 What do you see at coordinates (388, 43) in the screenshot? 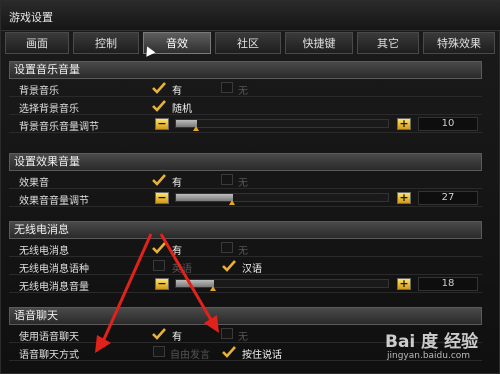
I see `tab-other: 其它` at bounding box center [388, 43].